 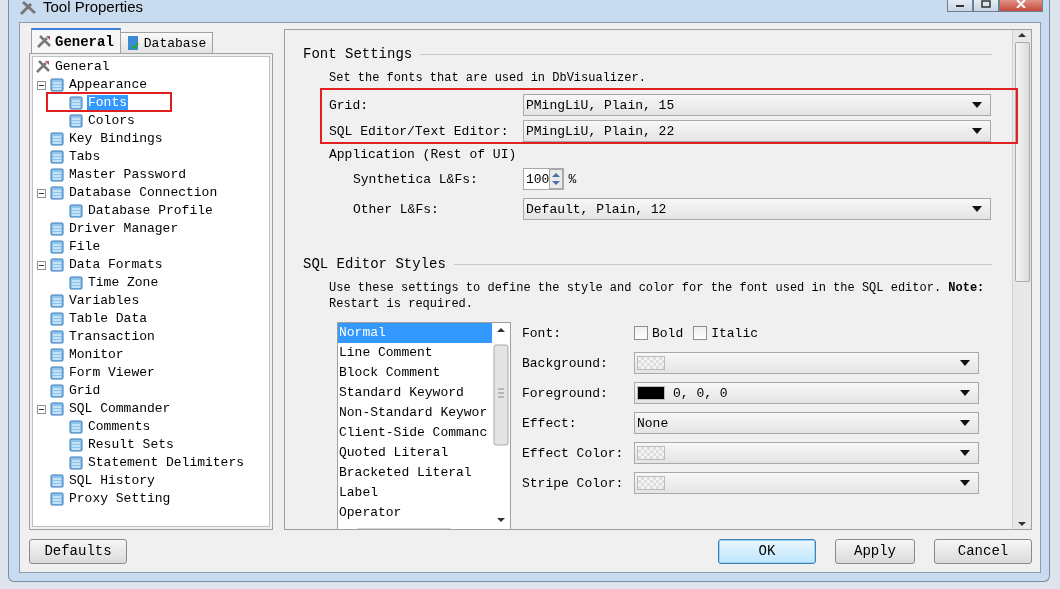 I want to click on tree-item: Result Sets, so click(x=131, y=445).